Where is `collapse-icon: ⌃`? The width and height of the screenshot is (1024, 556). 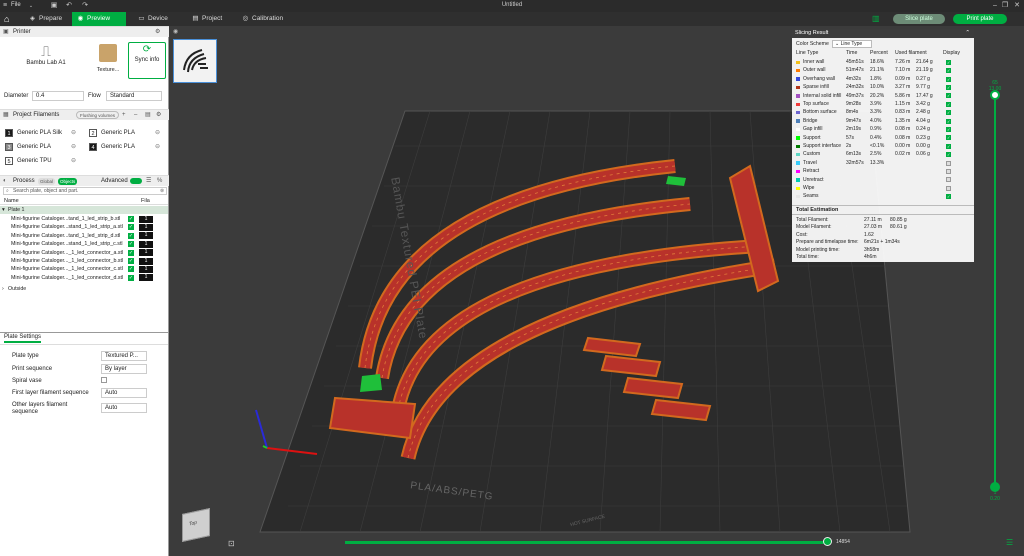
collapse-icon: ⌃ is located at coordinates (967, 33).